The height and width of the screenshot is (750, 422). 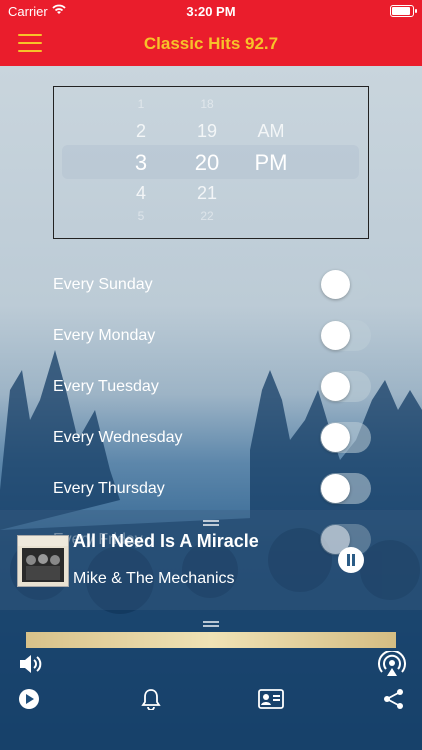 What do you see at coordinates (29, 699) in the screenshot?
I see `play-icon` at bounding box center [29, 699].